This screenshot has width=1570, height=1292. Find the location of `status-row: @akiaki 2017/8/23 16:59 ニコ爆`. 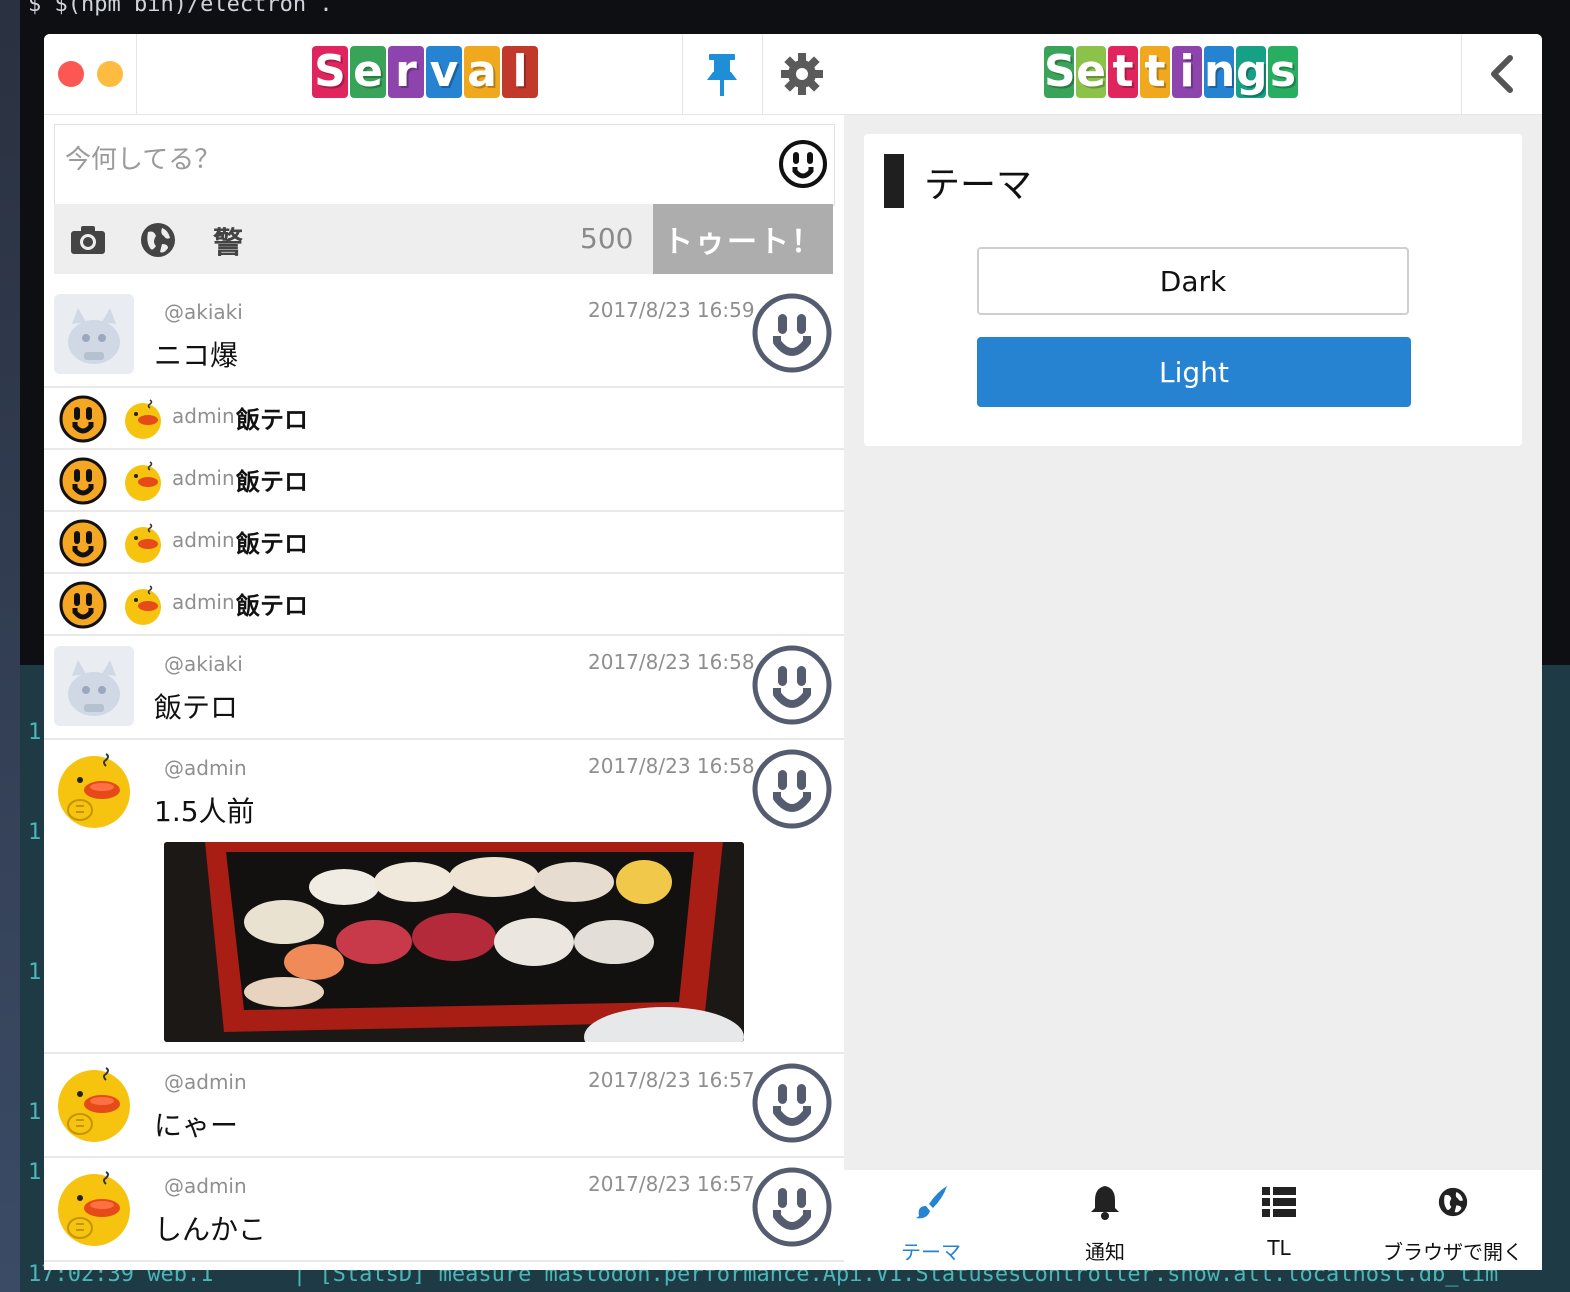

status-row: @akiaki 2017/8/23 16:59 ニコ爆 is located at coordinates (444, 336).